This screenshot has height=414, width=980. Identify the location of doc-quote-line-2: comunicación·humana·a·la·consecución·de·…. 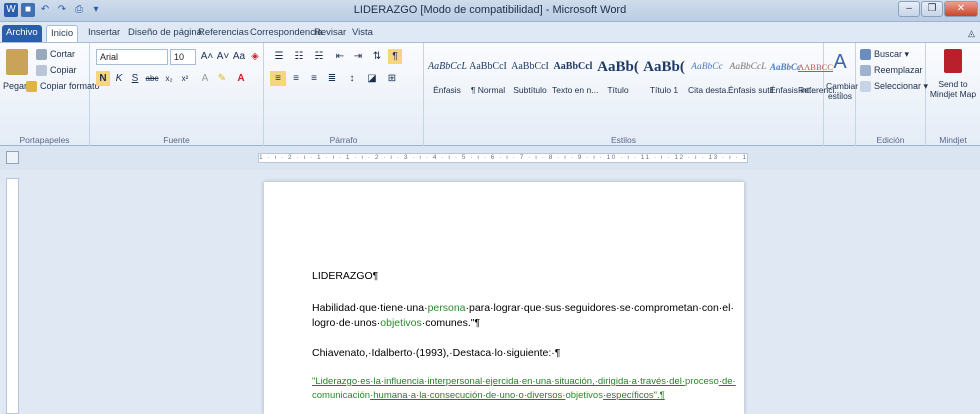
(488, 395).